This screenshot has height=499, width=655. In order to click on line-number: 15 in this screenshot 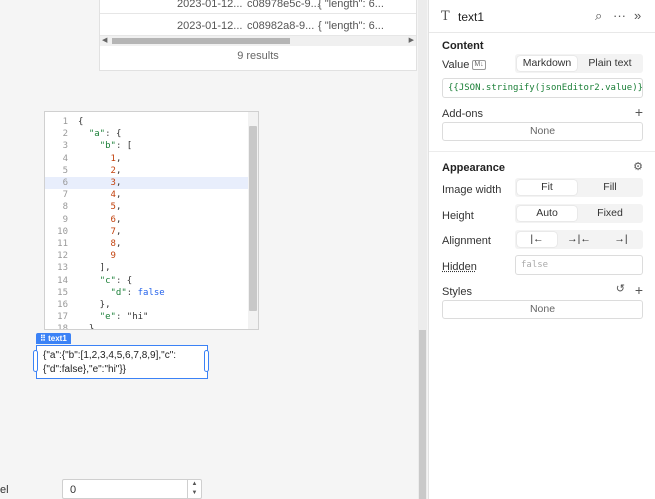, I will do `click(62, 292)`.